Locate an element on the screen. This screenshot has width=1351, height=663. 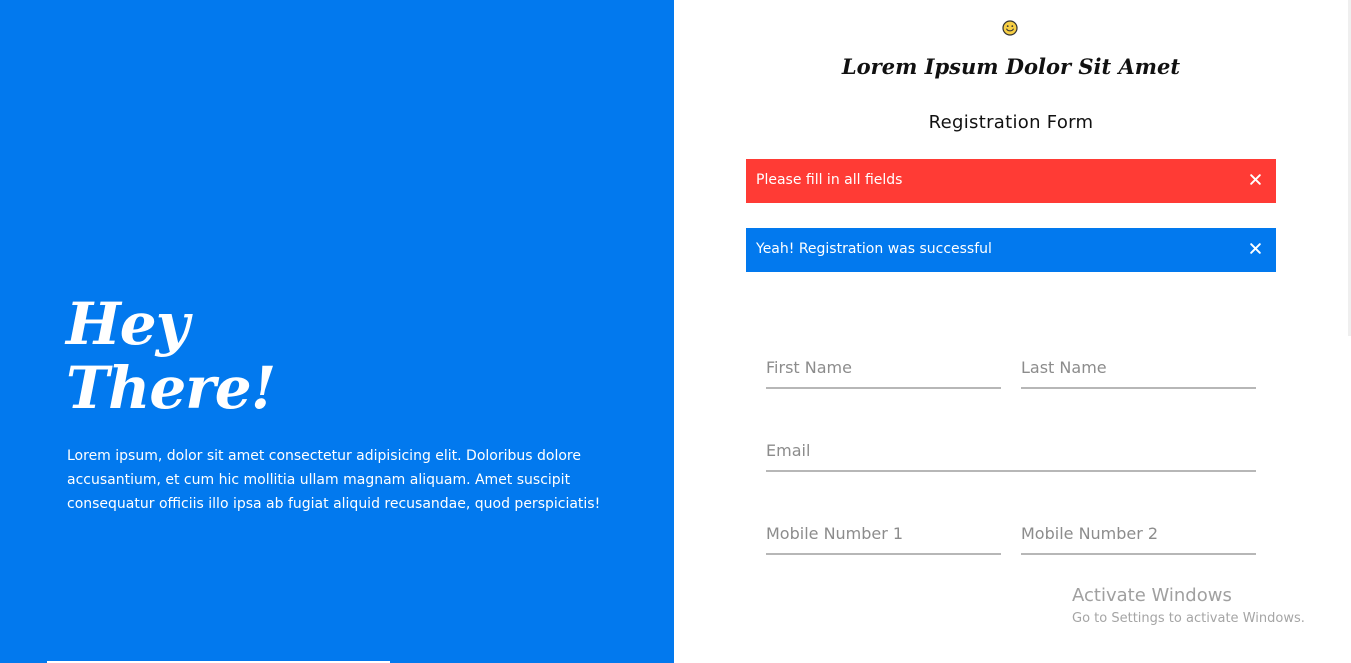
mobile-number-1-input is located at coordinates (883, 534).